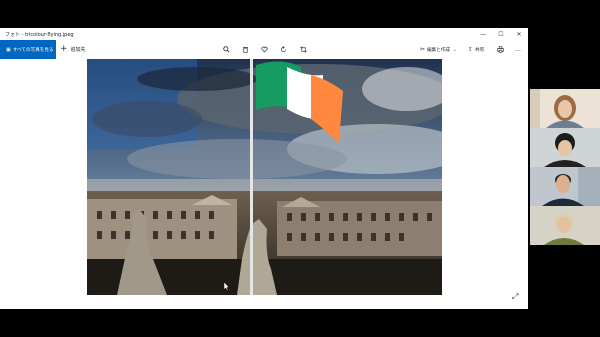 The width and height of the screenshot is (600, 337). I want to click on zoom-icon, so click(226, 49).